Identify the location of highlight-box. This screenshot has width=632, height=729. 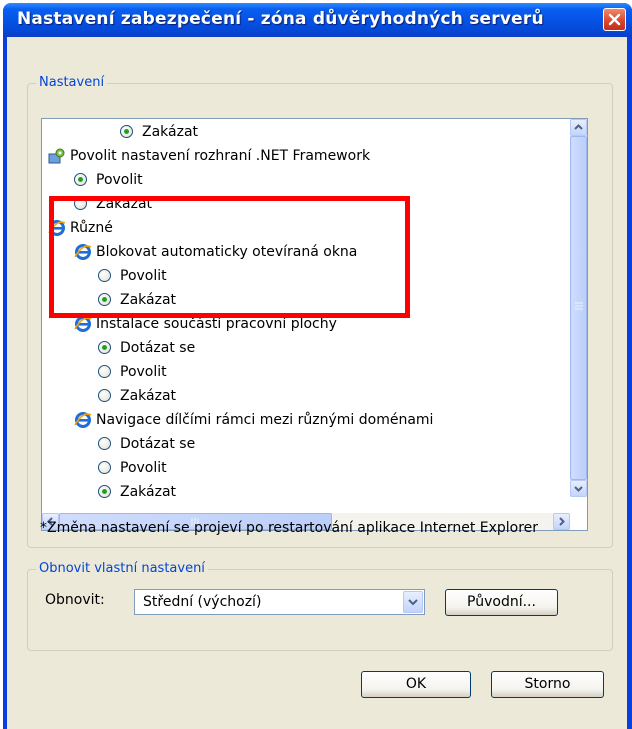
(229, 257).